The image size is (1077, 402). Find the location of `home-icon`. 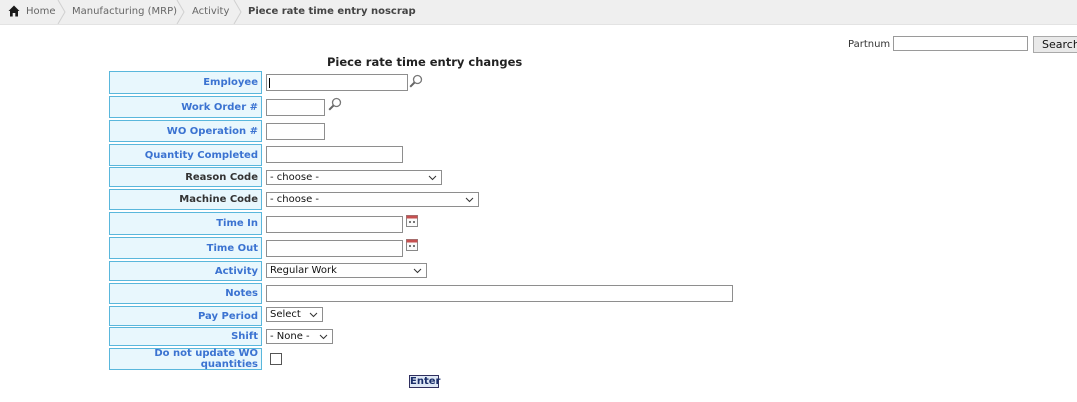

home-icon is located at coordinates (14, 11).